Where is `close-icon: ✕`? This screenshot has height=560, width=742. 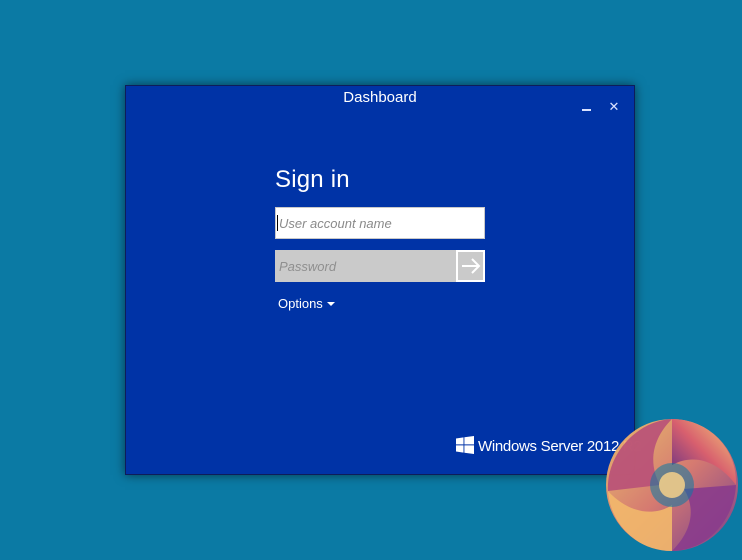 close-icon: ✕ is located at coordinates (614, 106).